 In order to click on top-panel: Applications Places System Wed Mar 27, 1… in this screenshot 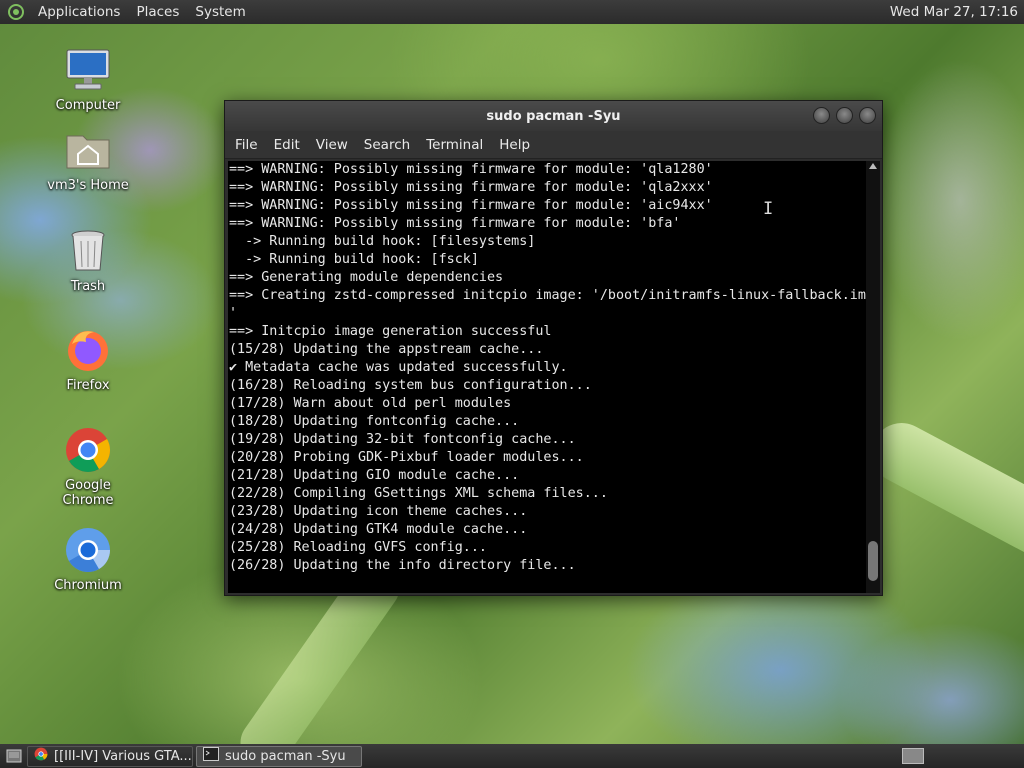, I will do `click(512, 12)`.